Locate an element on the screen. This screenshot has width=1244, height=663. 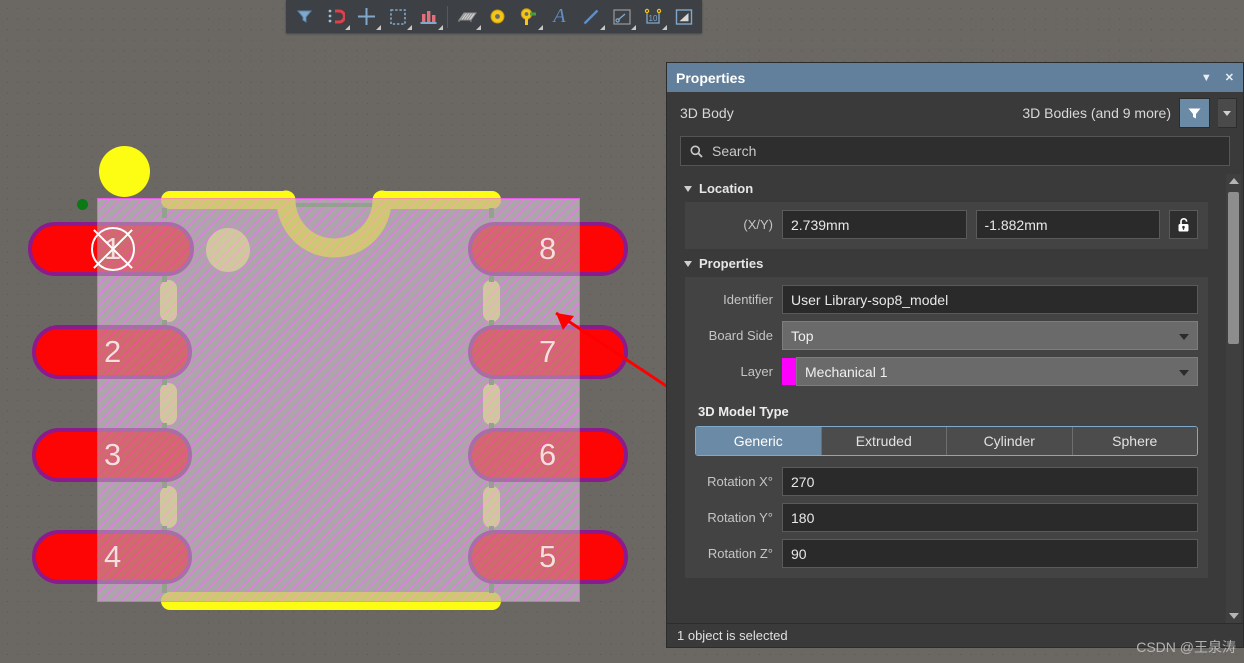
dashed-rect-icon is located at coordinates (397, 16).